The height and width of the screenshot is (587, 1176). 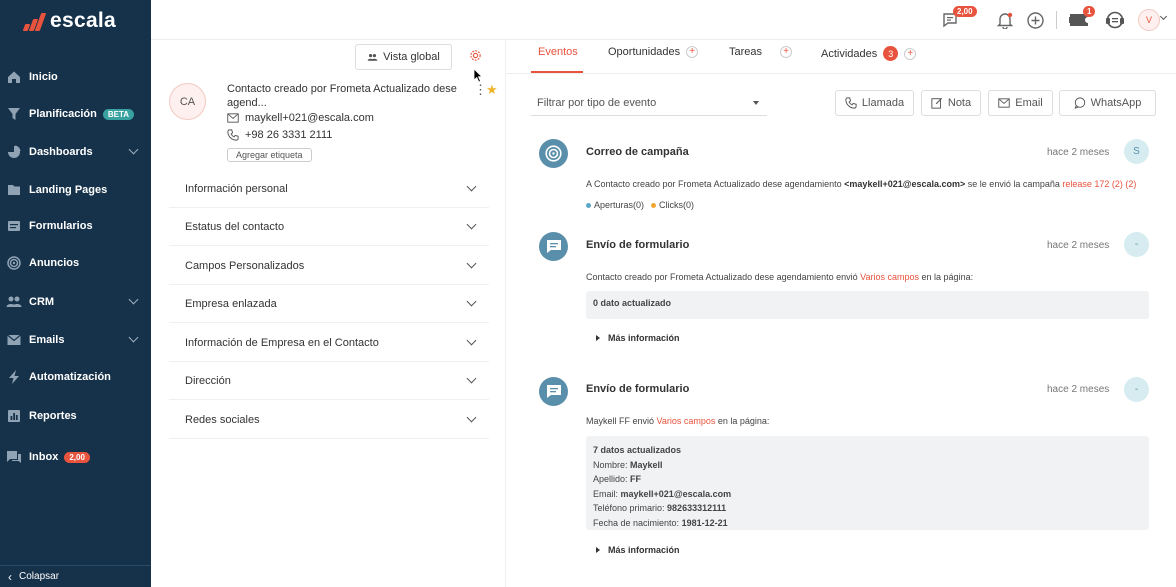 I want to click on sidebar-item-automatizacion: Automatización, so click(x=75, y=377).